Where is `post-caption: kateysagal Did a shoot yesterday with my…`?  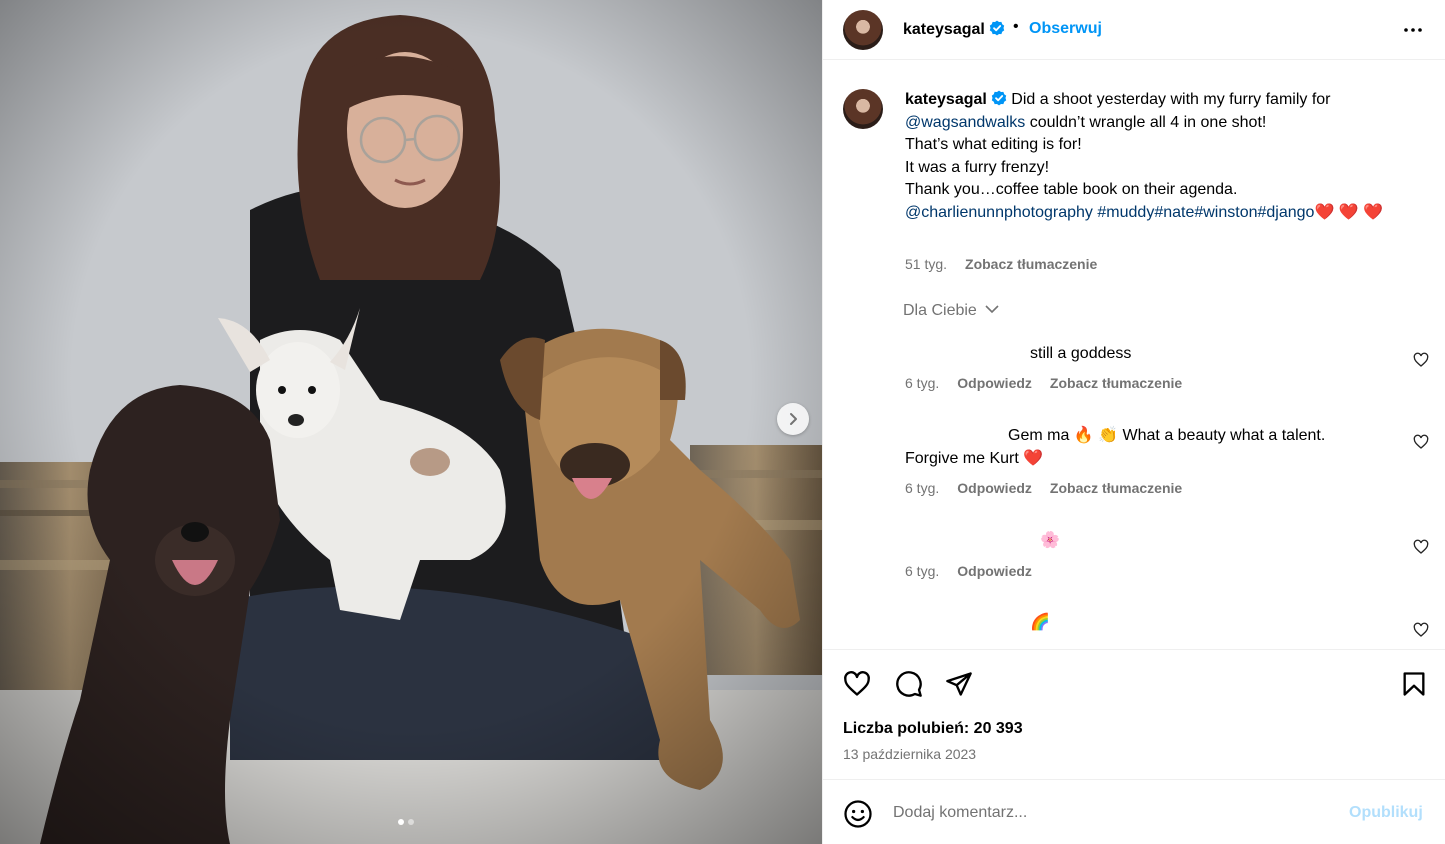 post-caption: kateysagal Did a shoot yesterday with my… is located at coordinates (1160, 156).